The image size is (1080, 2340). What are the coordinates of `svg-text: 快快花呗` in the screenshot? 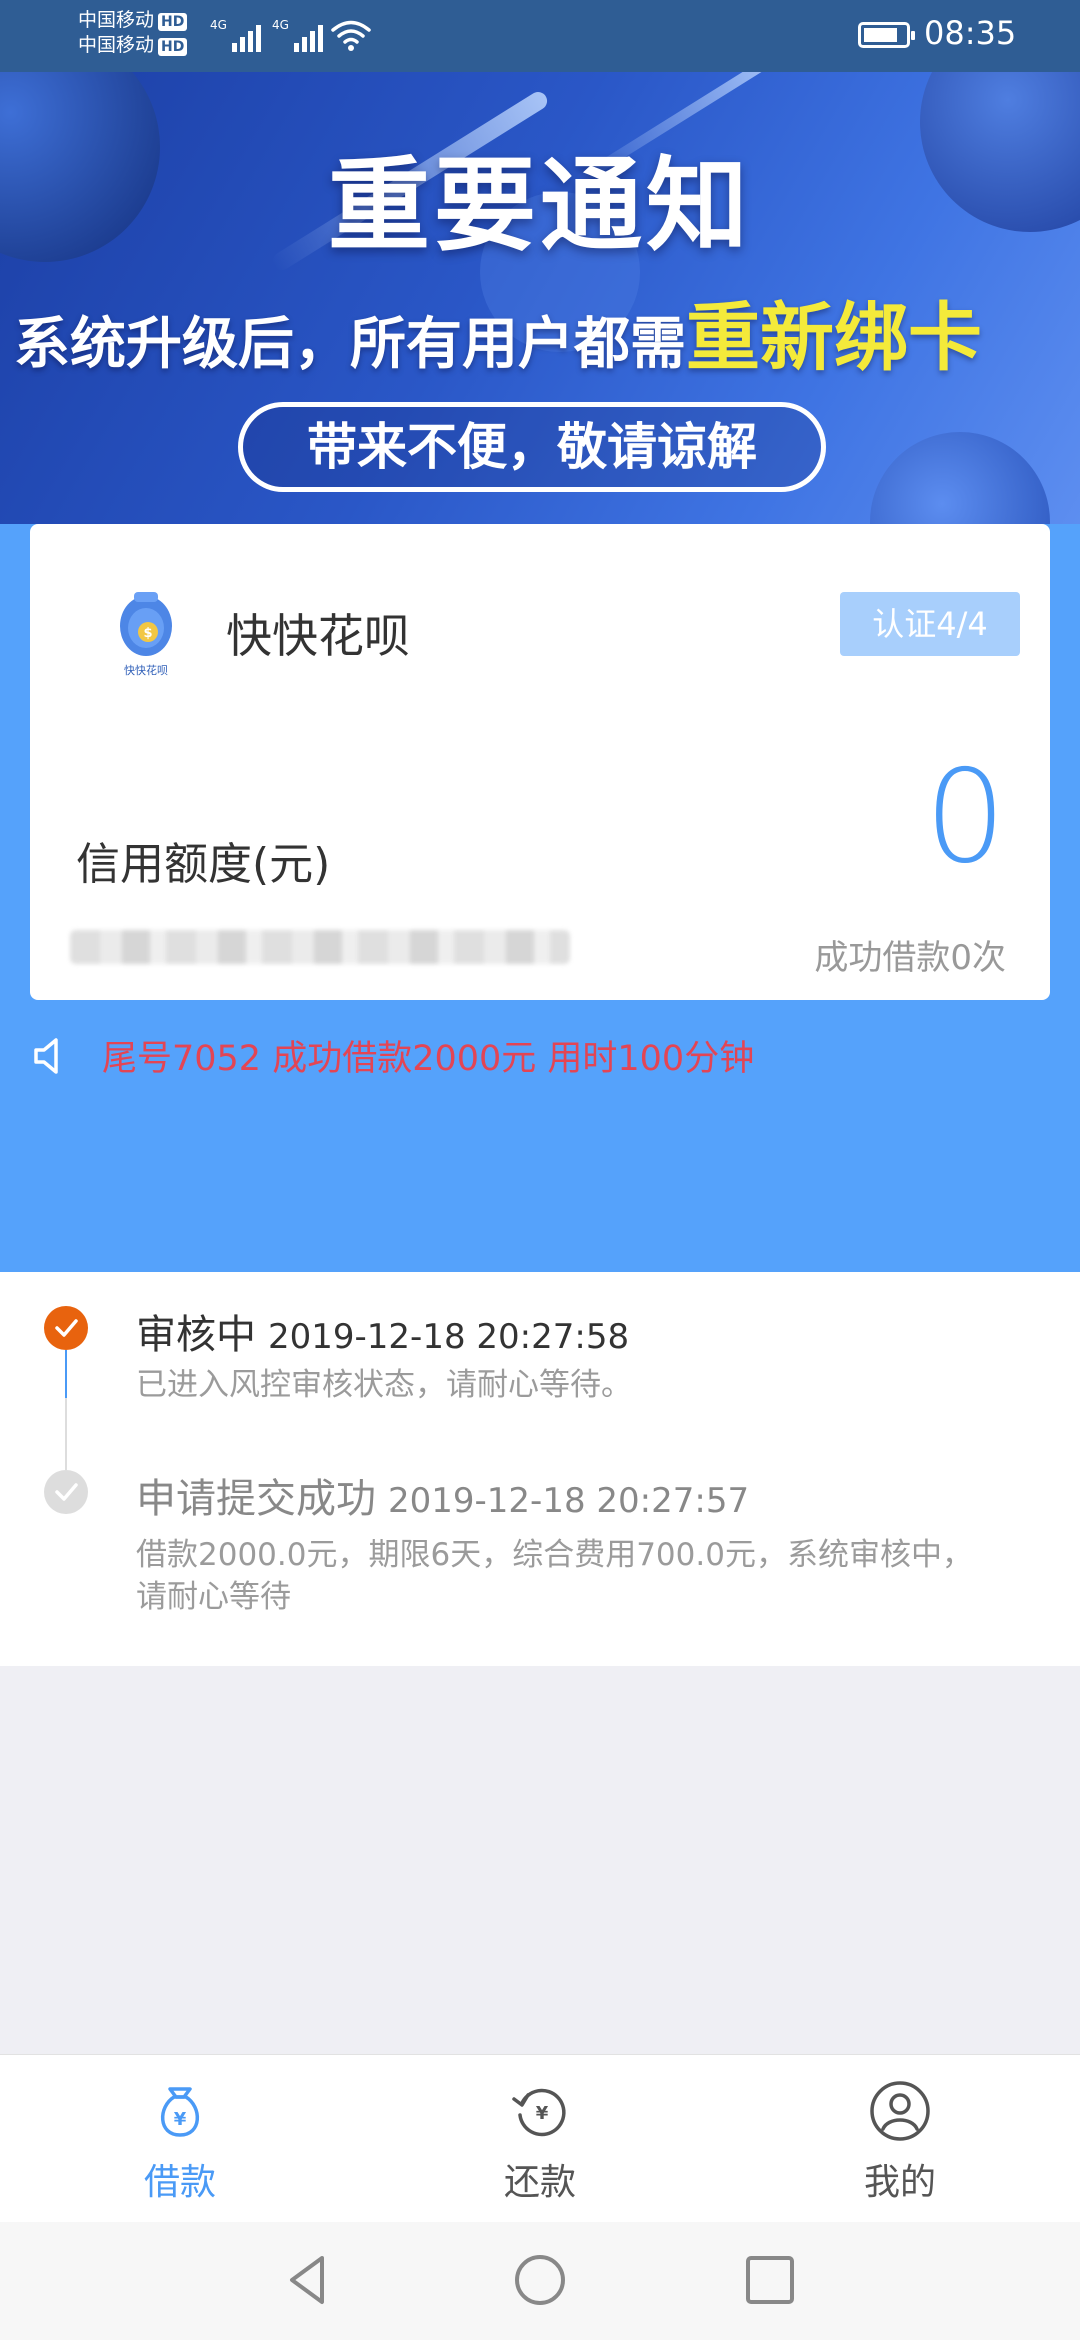 It's located at (146, 670).